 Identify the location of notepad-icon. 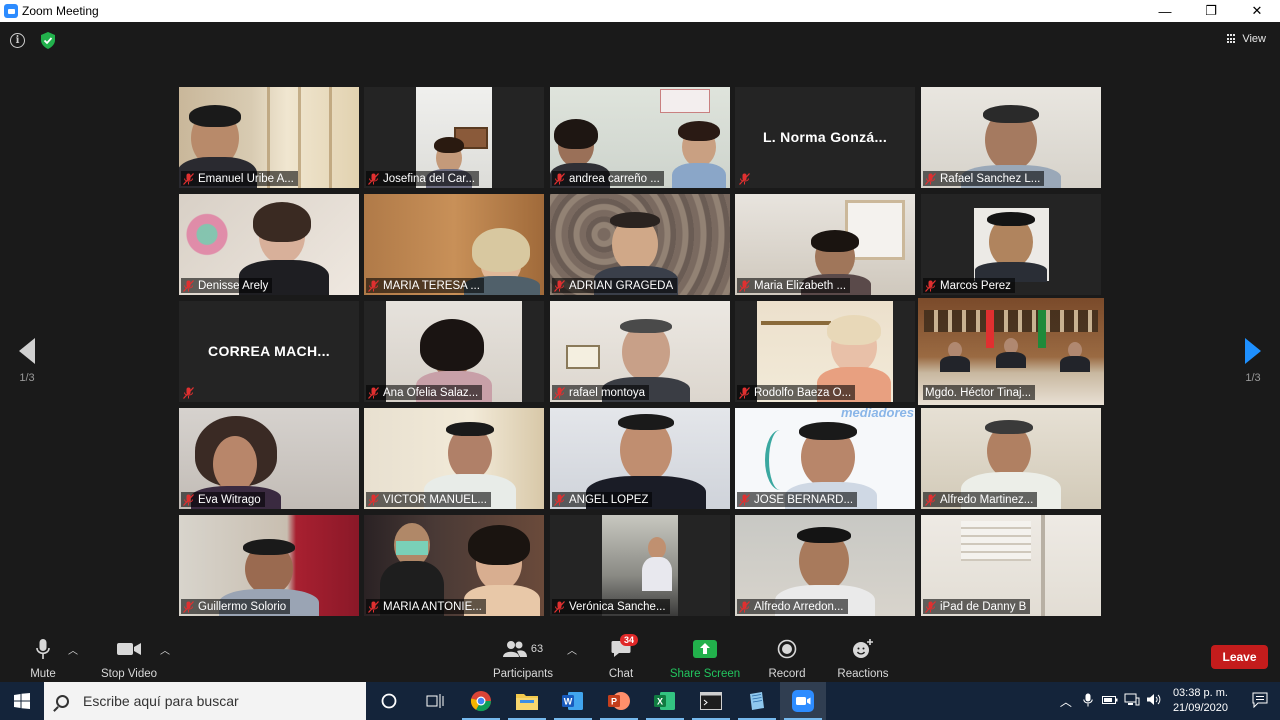
(757, 701).